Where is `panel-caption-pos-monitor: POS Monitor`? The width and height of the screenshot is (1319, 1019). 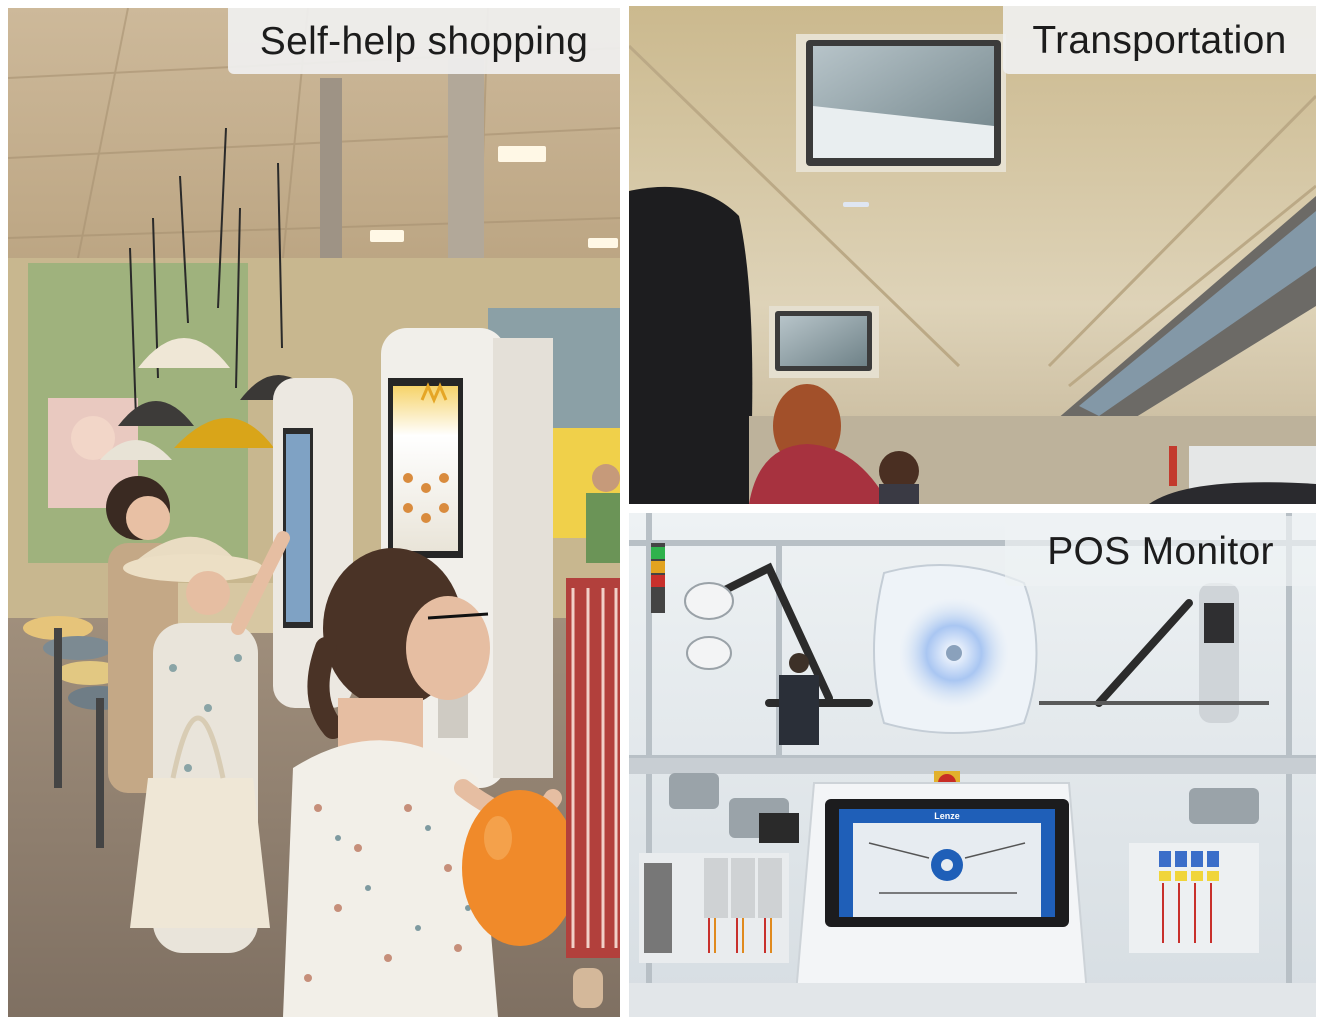
panel-caption-pos-monitor: POS Monitor is located at coordinates (1160, 551).